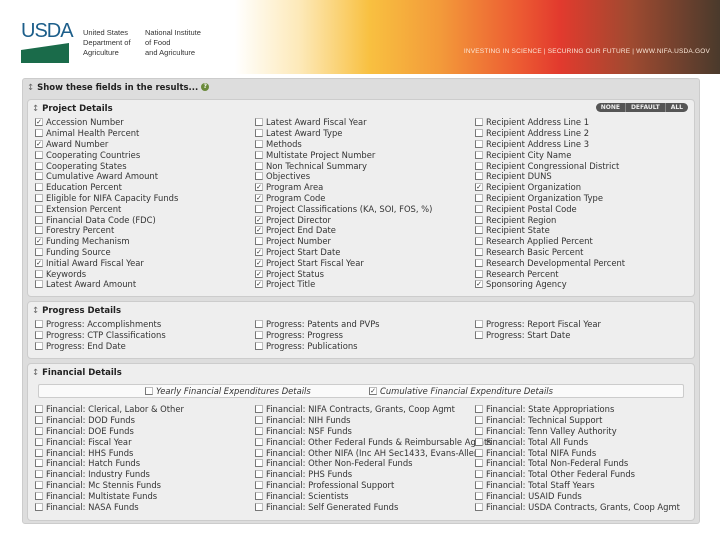 The height and width of the screenshot is (540, 720). What do you see at coordinates (317, 346) in the screenshot?
I see `field-checkbox-row: Progress: Publications` at bounding box center [317, 346].